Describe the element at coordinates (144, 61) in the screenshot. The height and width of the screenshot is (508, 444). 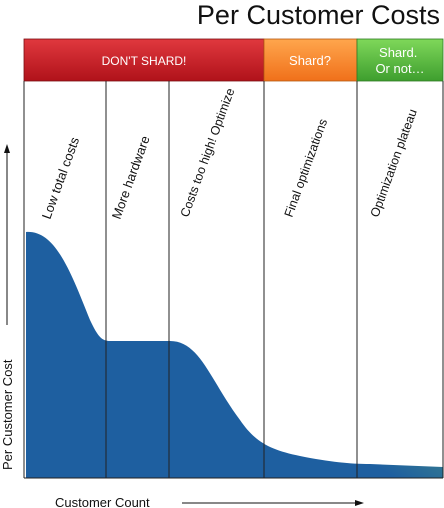
I see `band-label-dont-shard: DON'T SHARD!` at that location.